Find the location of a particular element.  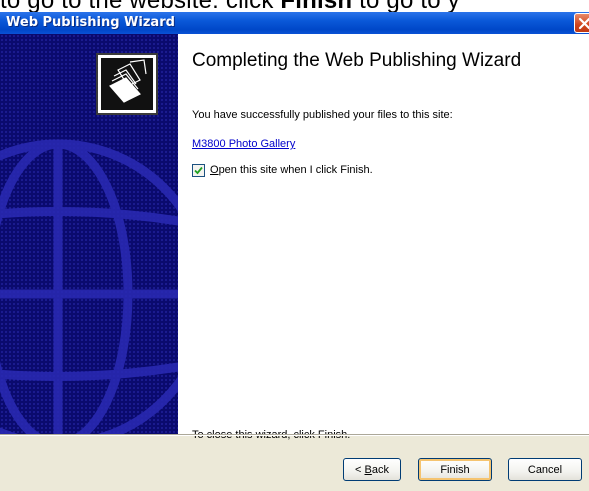

close-button is located at coordinates (581, 23).